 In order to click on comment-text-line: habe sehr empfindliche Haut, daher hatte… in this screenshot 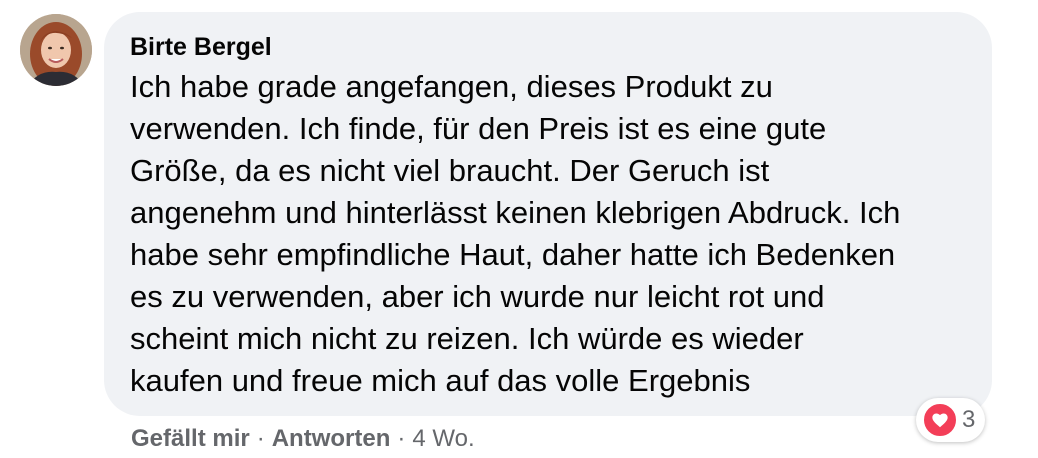, I will do `click(513, 254)`.